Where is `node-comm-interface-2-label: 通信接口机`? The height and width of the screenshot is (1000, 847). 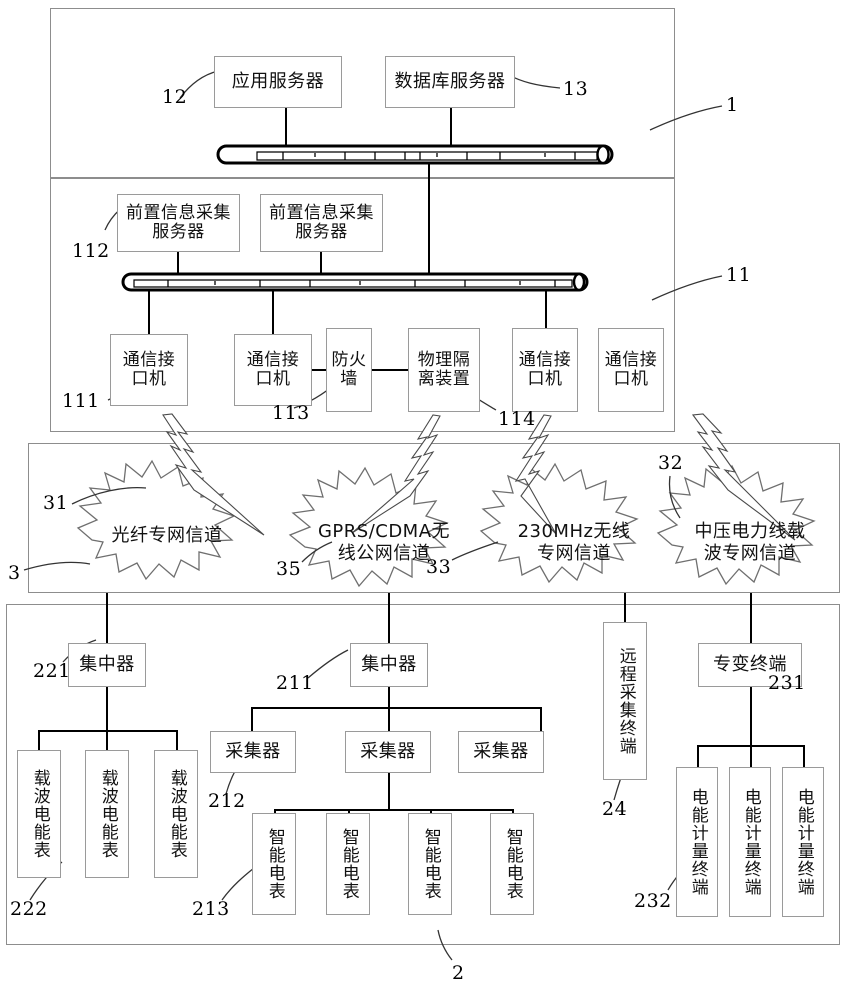 node-comm-interface-2-label: 通信接口机 is located at coordinates (273, 369).